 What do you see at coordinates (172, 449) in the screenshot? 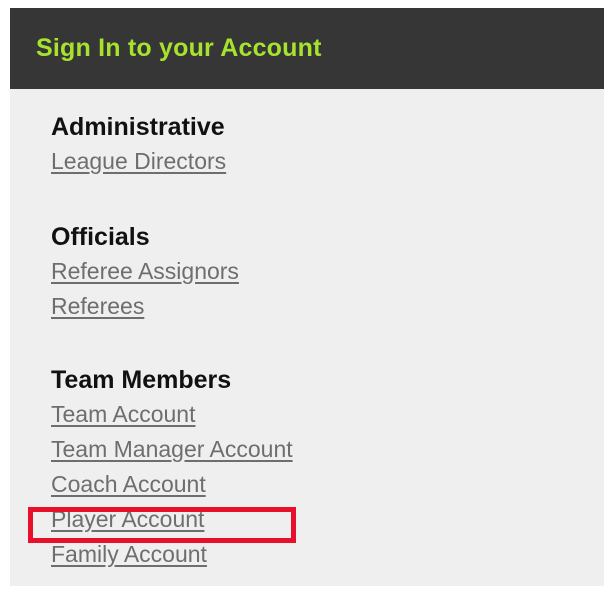
I see `team-manager-account-link: Team Manager Account` at bounding box center [172, 449].